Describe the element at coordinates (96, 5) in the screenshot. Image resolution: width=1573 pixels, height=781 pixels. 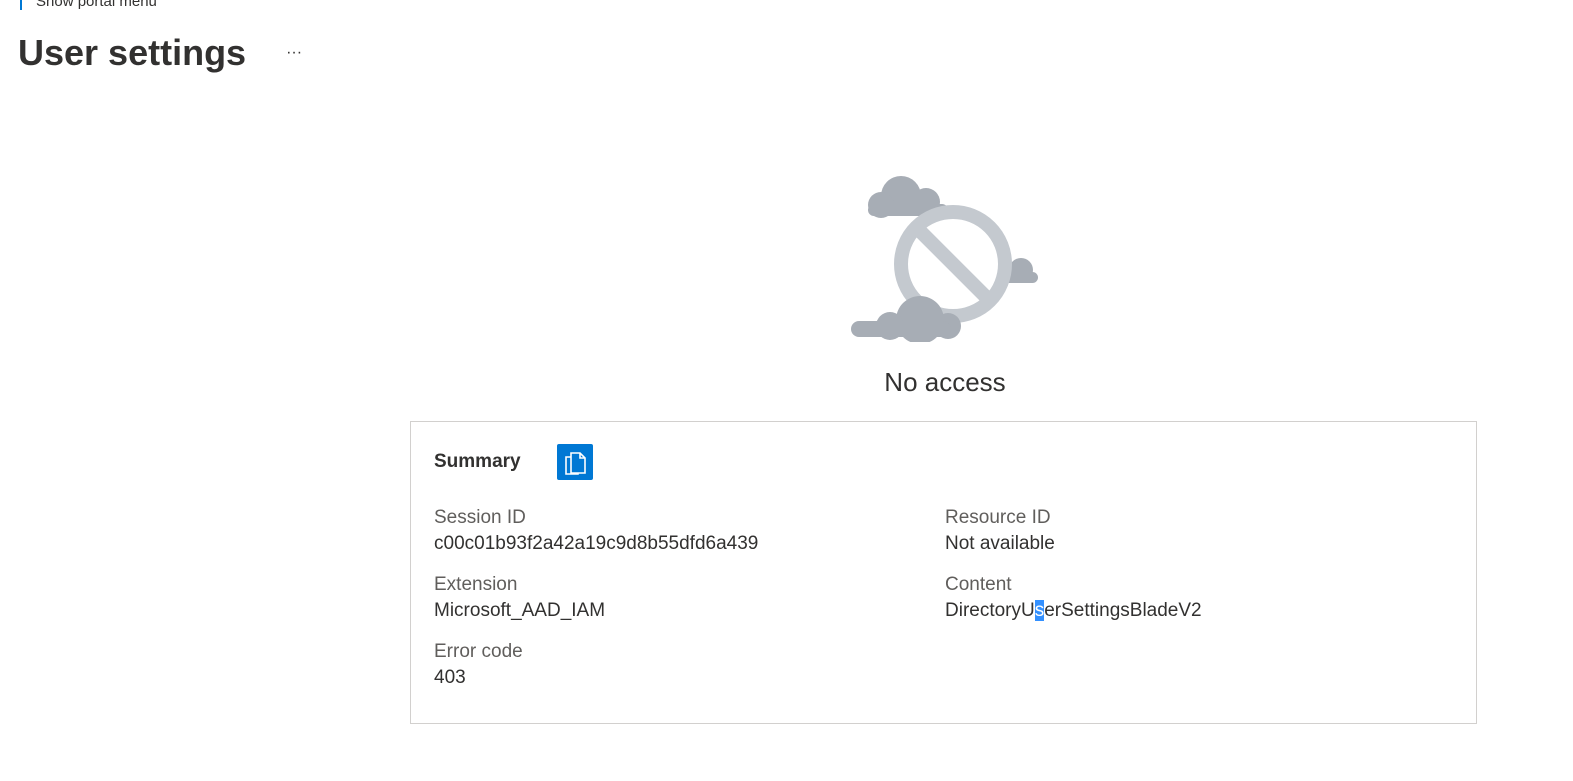
I see `show-portal-menu-label: Show portal menu` at that location.